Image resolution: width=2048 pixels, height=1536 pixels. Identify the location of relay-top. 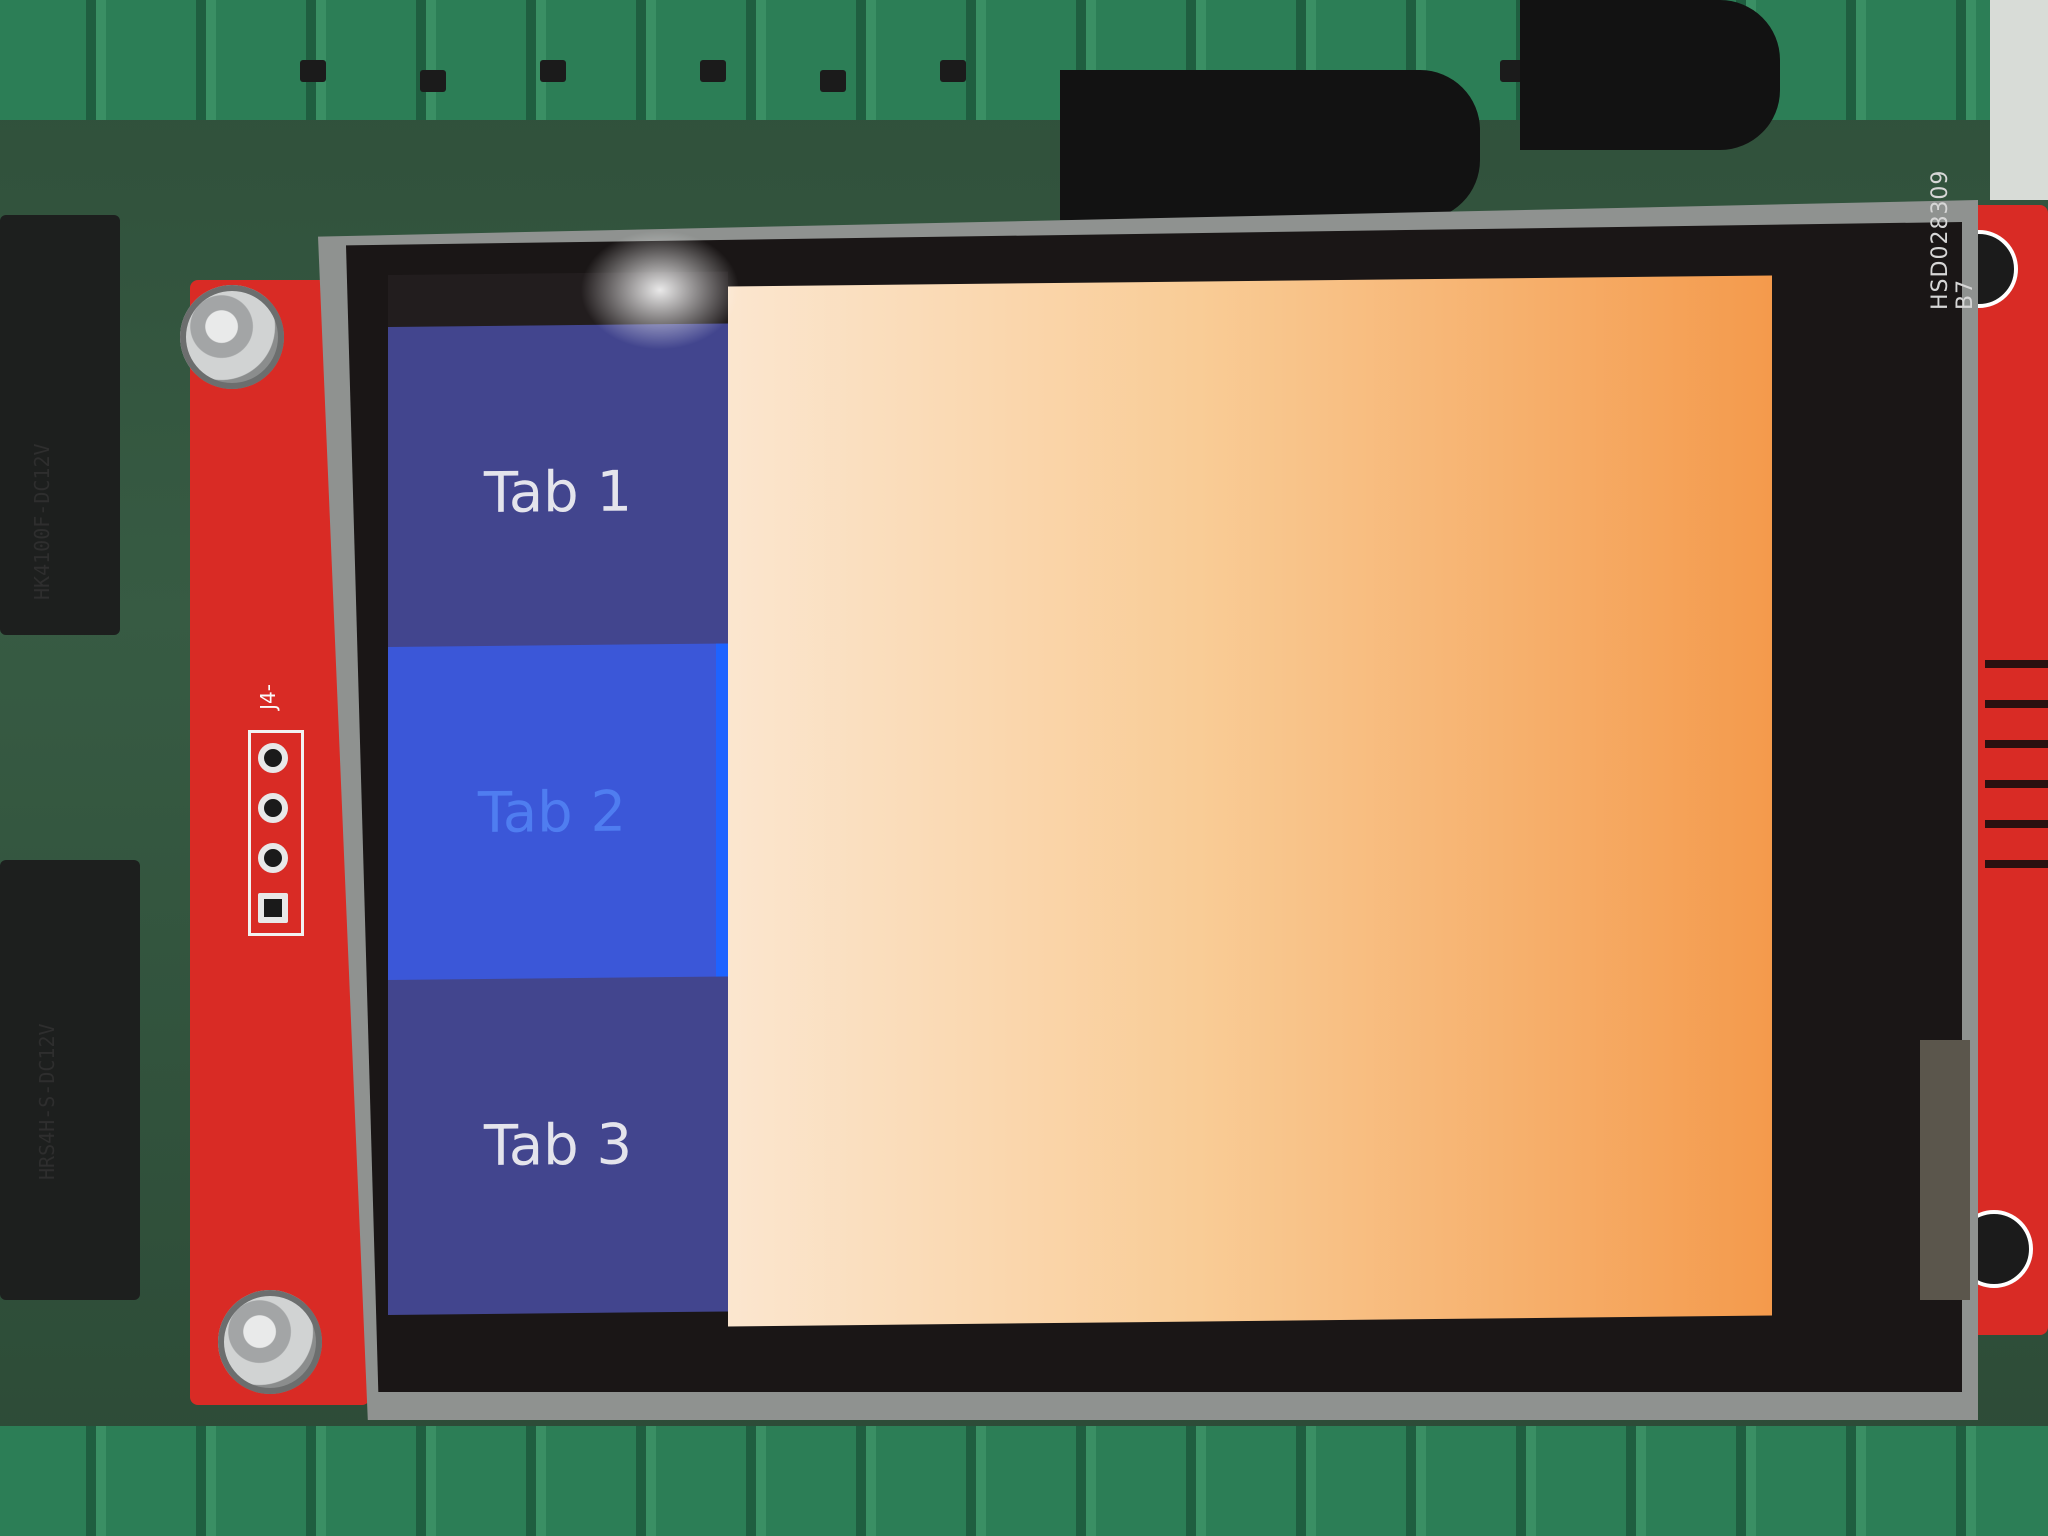
(60, 425).